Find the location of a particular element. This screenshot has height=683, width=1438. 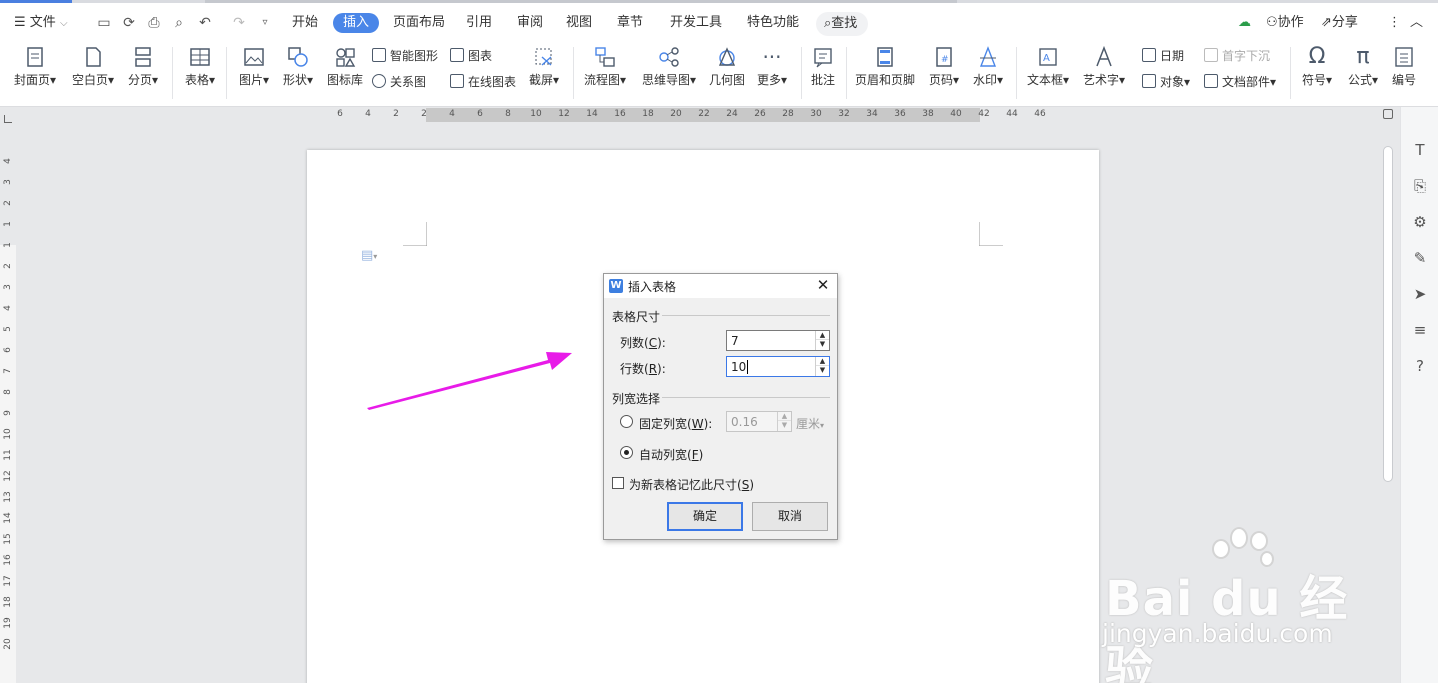

symbol-button: Ω 符号▾ is located at coordinates (1317, 66).